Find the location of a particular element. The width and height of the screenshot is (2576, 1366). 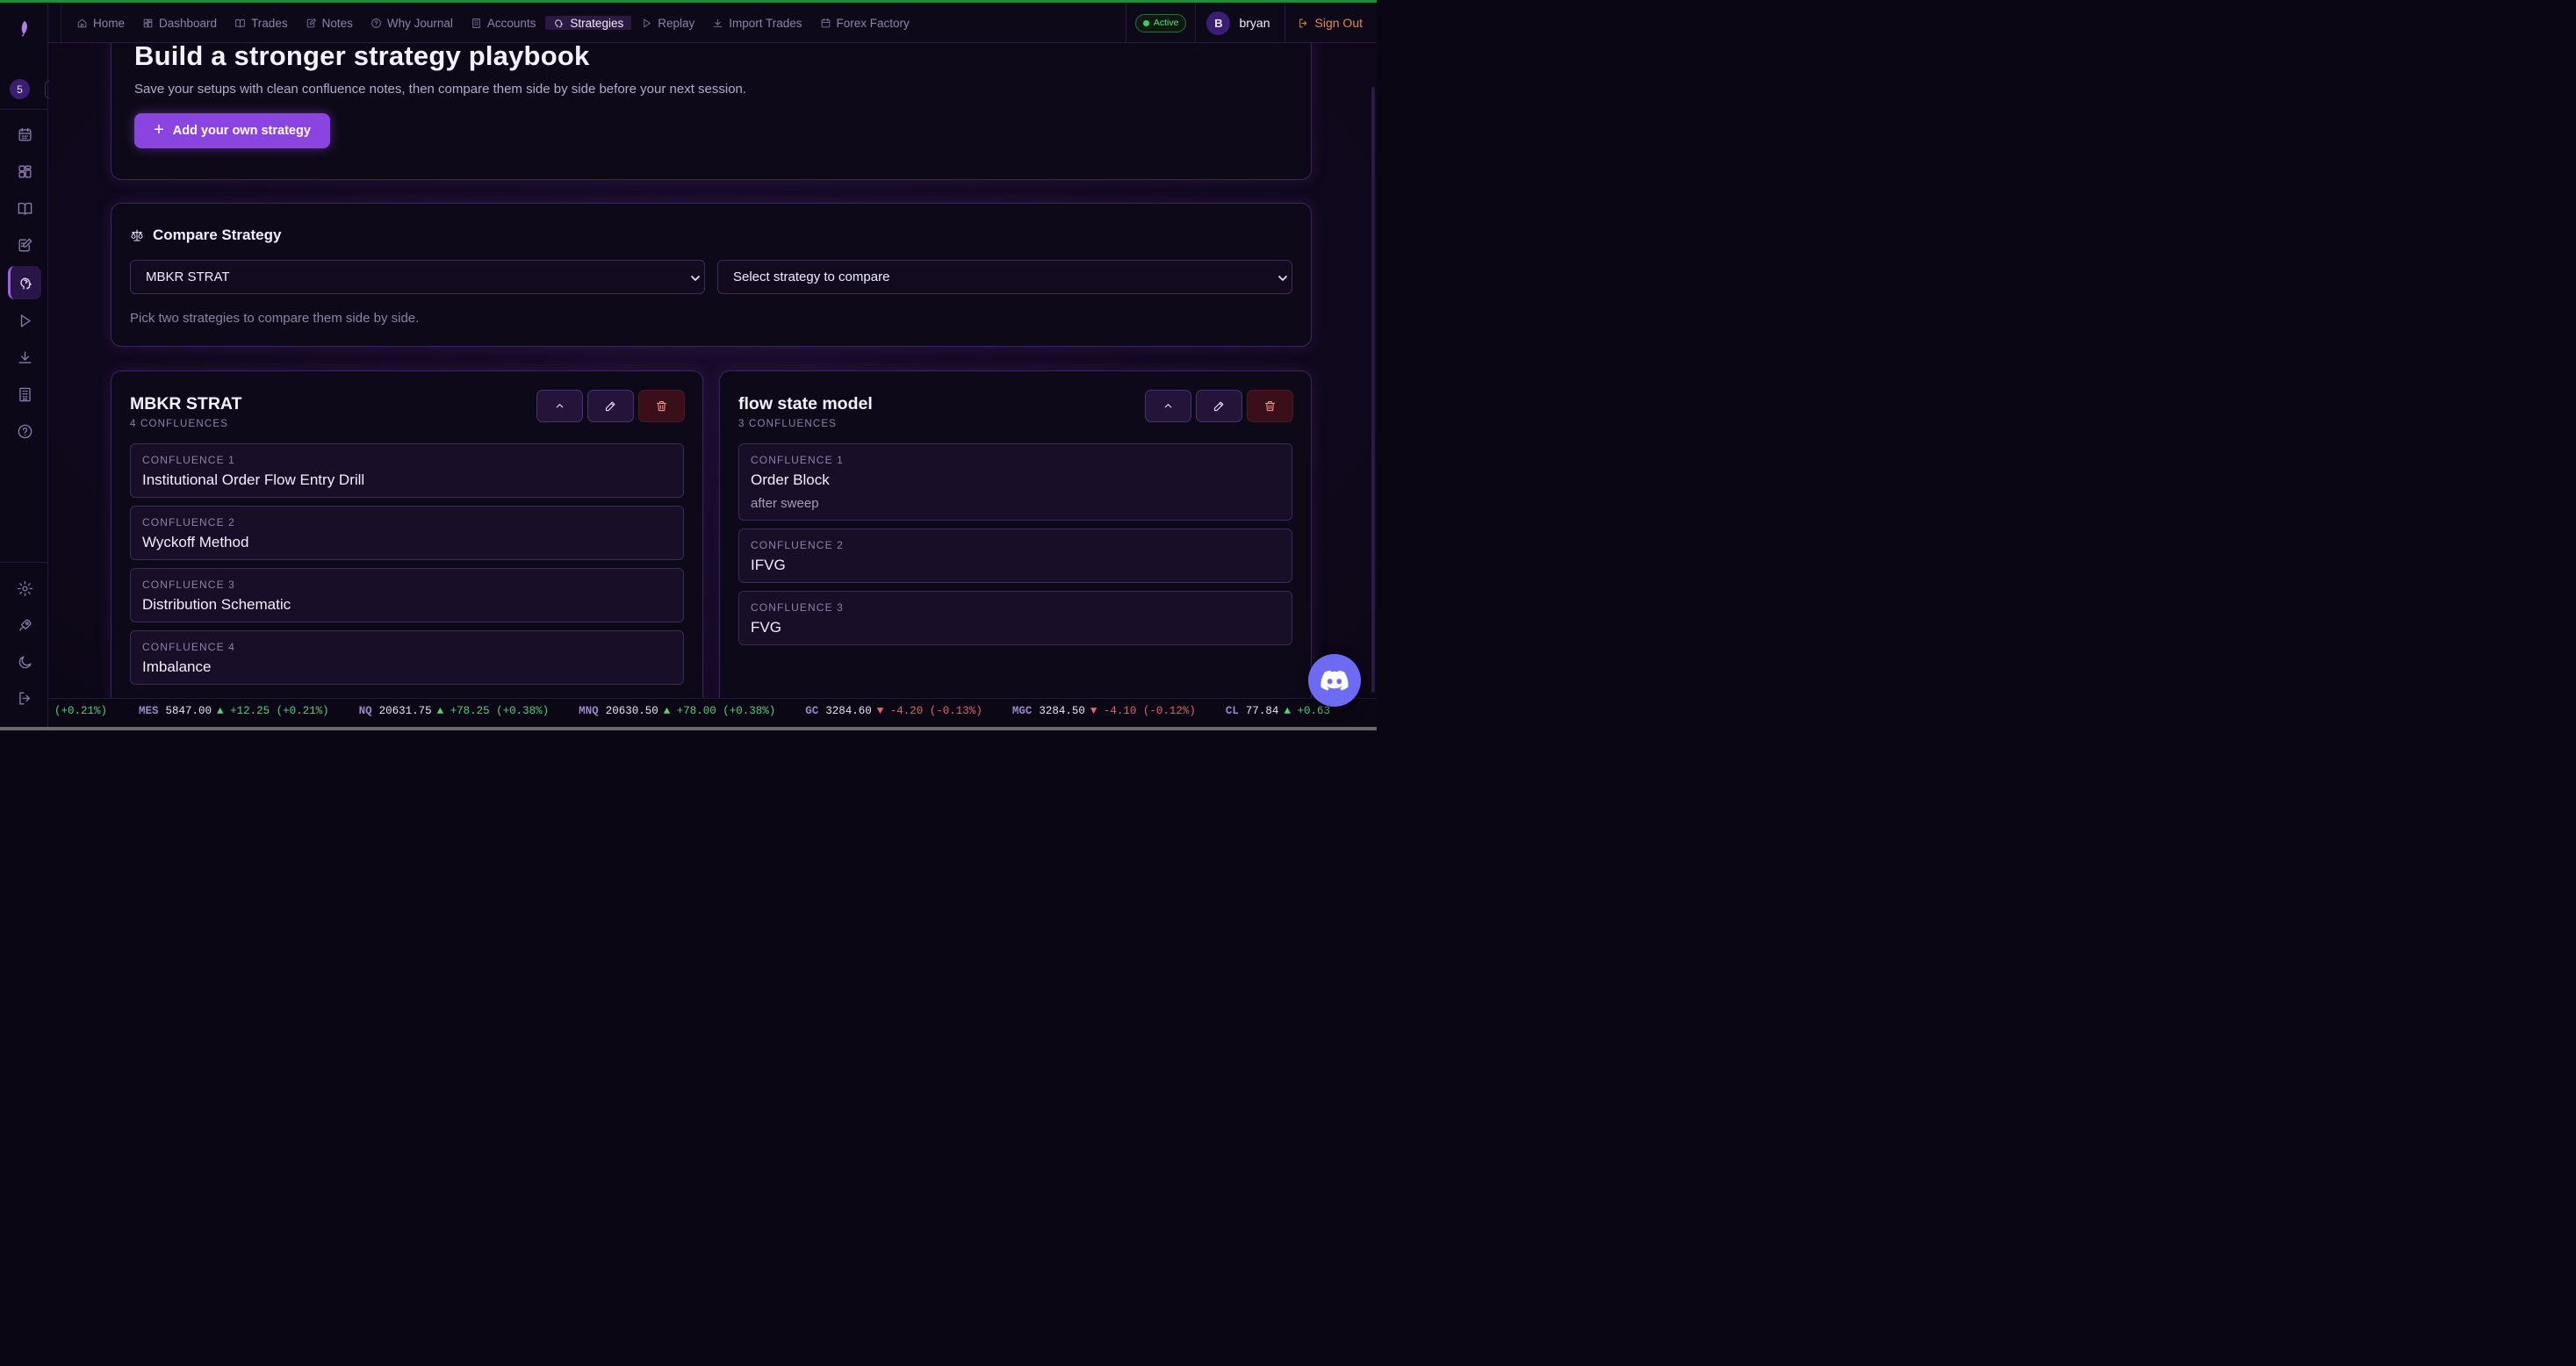

help-icon is located at coordinates (25, 431).